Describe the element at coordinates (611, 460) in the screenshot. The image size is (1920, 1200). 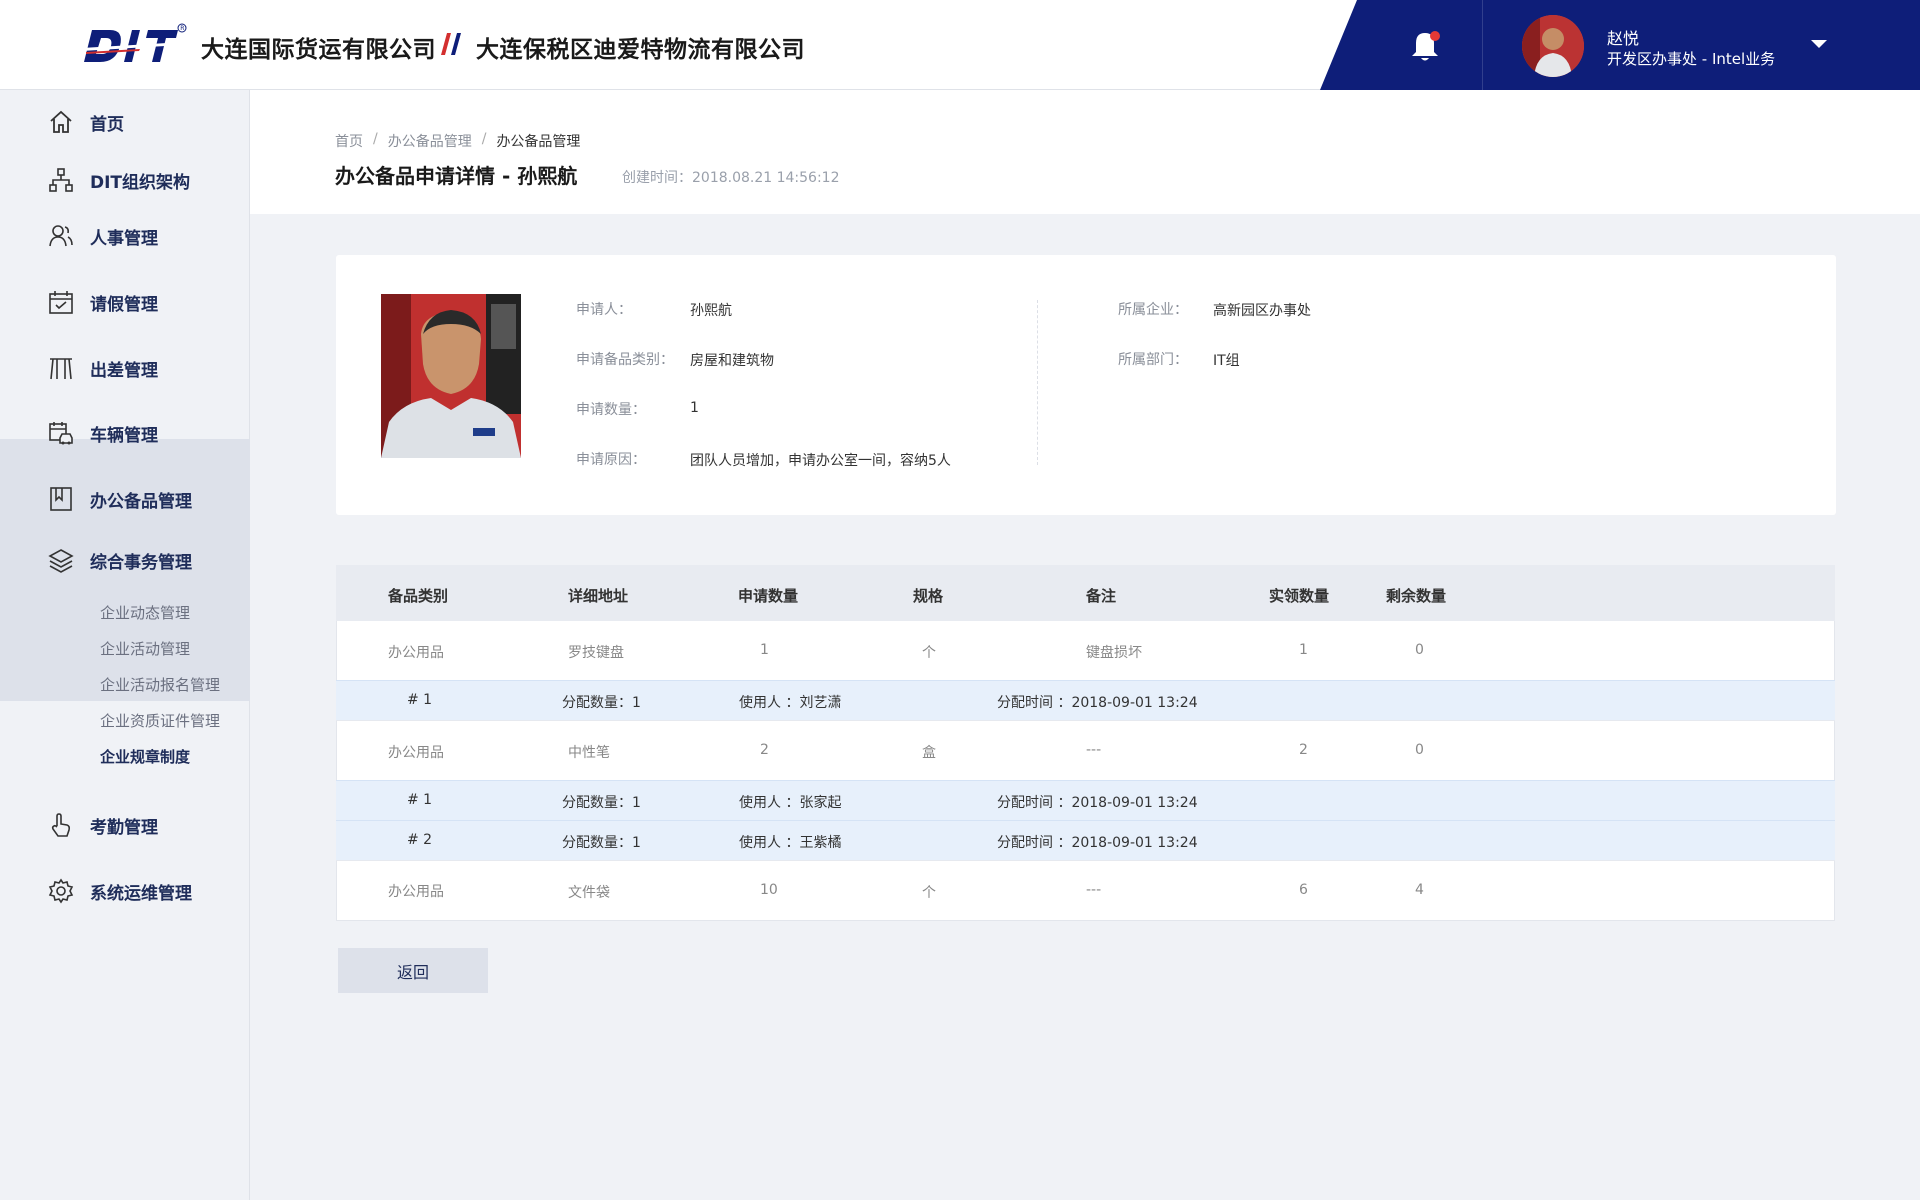
I see `reason-label: 申请原因：` at that location.